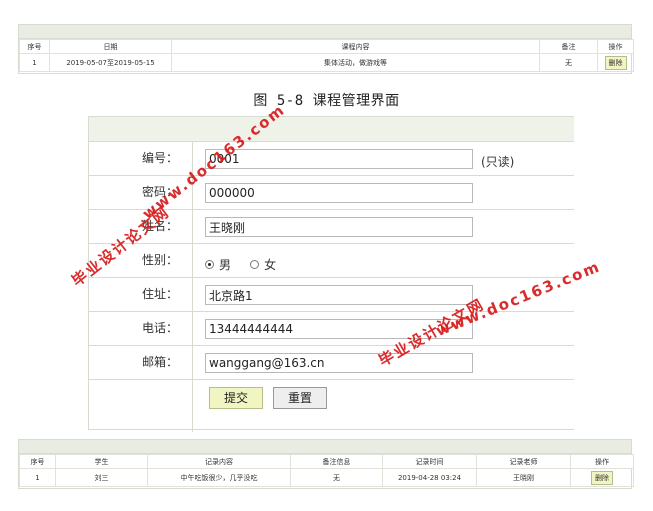  I want to click on gender-radio-male: 男, so click(218, 264).